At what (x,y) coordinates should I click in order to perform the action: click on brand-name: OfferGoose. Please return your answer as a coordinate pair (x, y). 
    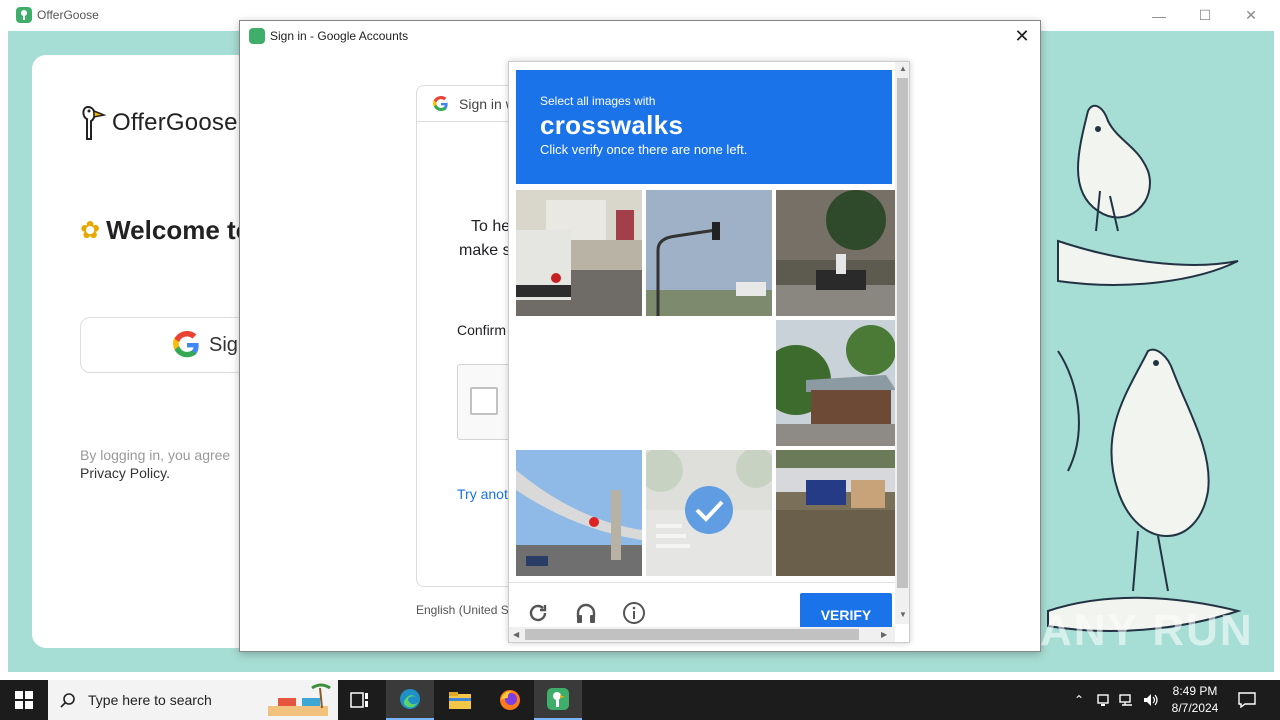
    Looking at the image, I should click on (175, 122).